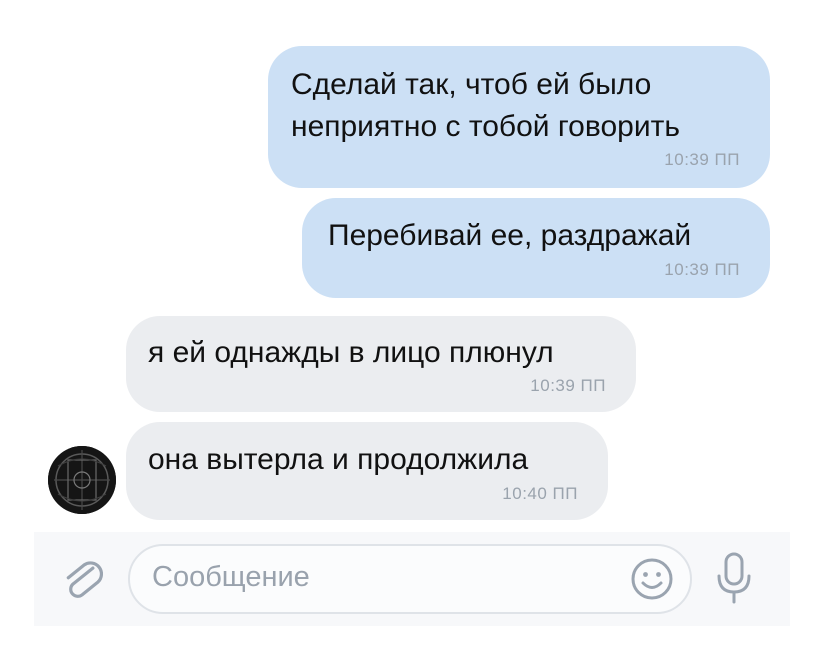 Image resolution: width=824 pixels, height=662 pixels. I want to click on message-text: она вытерла и продолжила, so click(338, 459).